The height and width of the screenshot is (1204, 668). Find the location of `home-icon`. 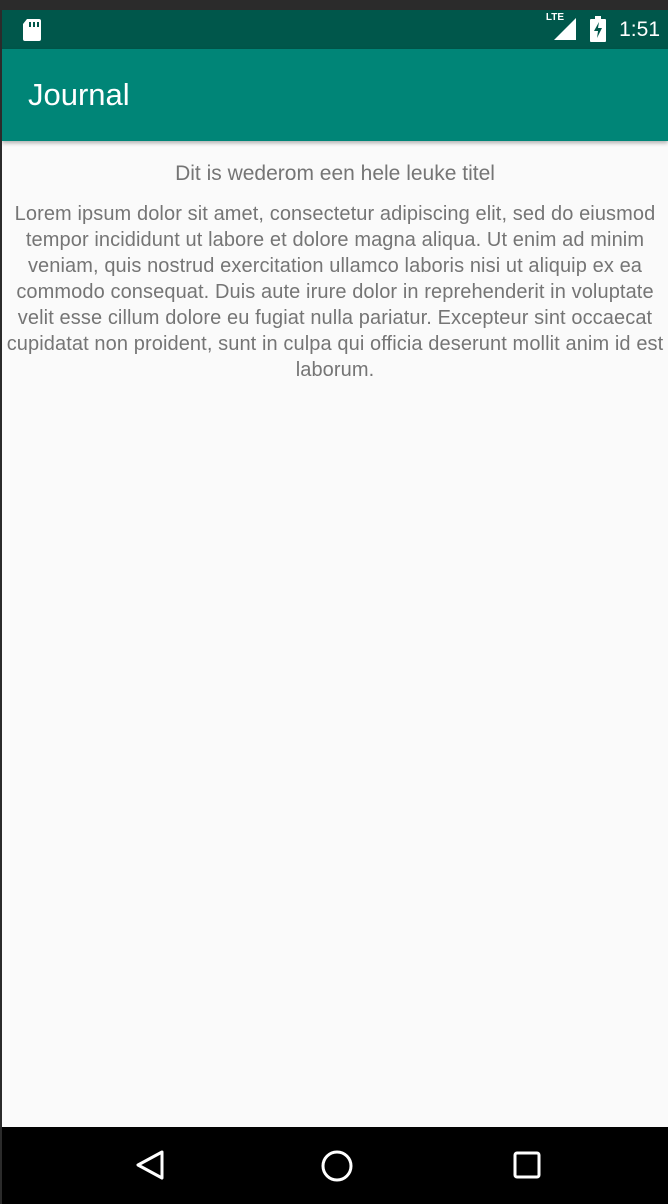

home-icon is located at coordinates (337, 1168).